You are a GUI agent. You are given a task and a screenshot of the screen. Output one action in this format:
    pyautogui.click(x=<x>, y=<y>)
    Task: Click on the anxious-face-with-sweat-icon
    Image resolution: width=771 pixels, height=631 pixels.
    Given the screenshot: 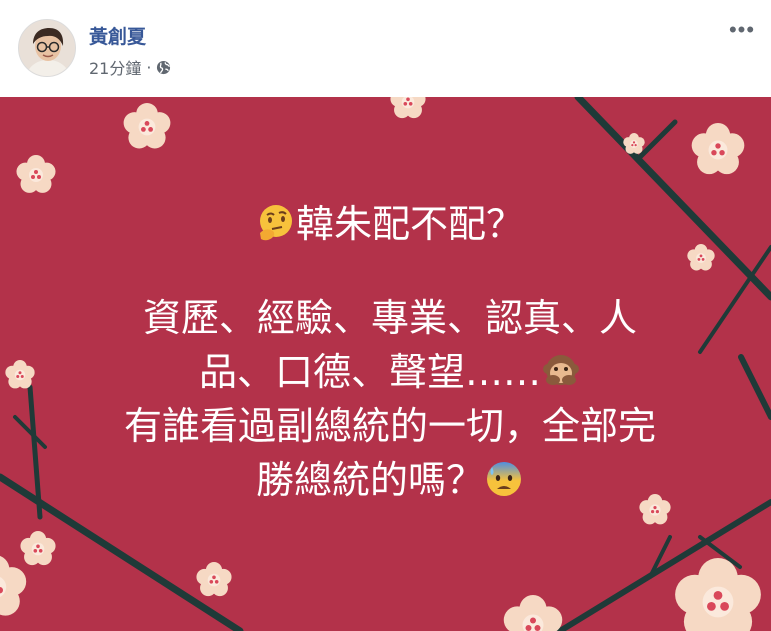 What is the action you would take?
    pyautogui.click(x=504, y=479)
    